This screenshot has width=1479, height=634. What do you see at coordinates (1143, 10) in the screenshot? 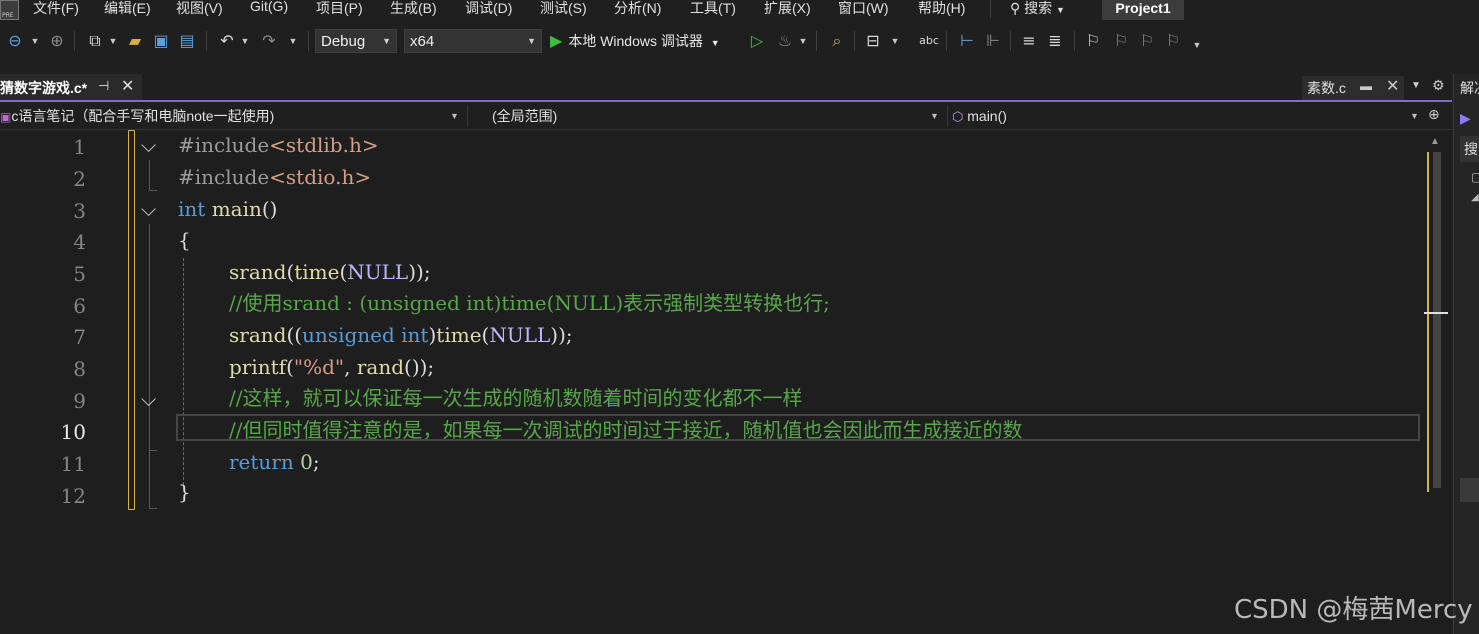
I see `project-name-badge: Project1` at bounding box center [1143, 10].